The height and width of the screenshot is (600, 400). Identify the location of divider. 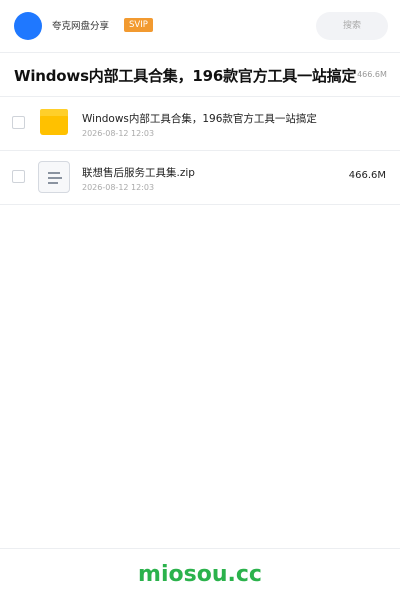
(200, 548).